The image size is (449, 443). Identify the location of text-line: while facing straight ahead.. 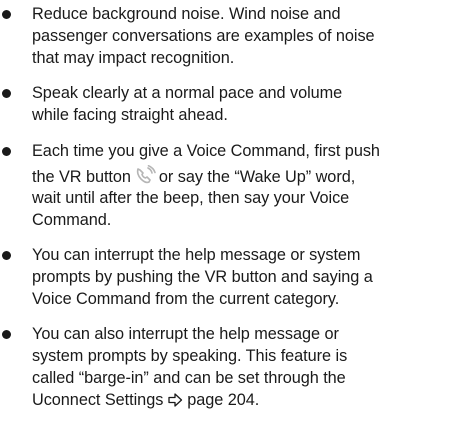
(130, 115).